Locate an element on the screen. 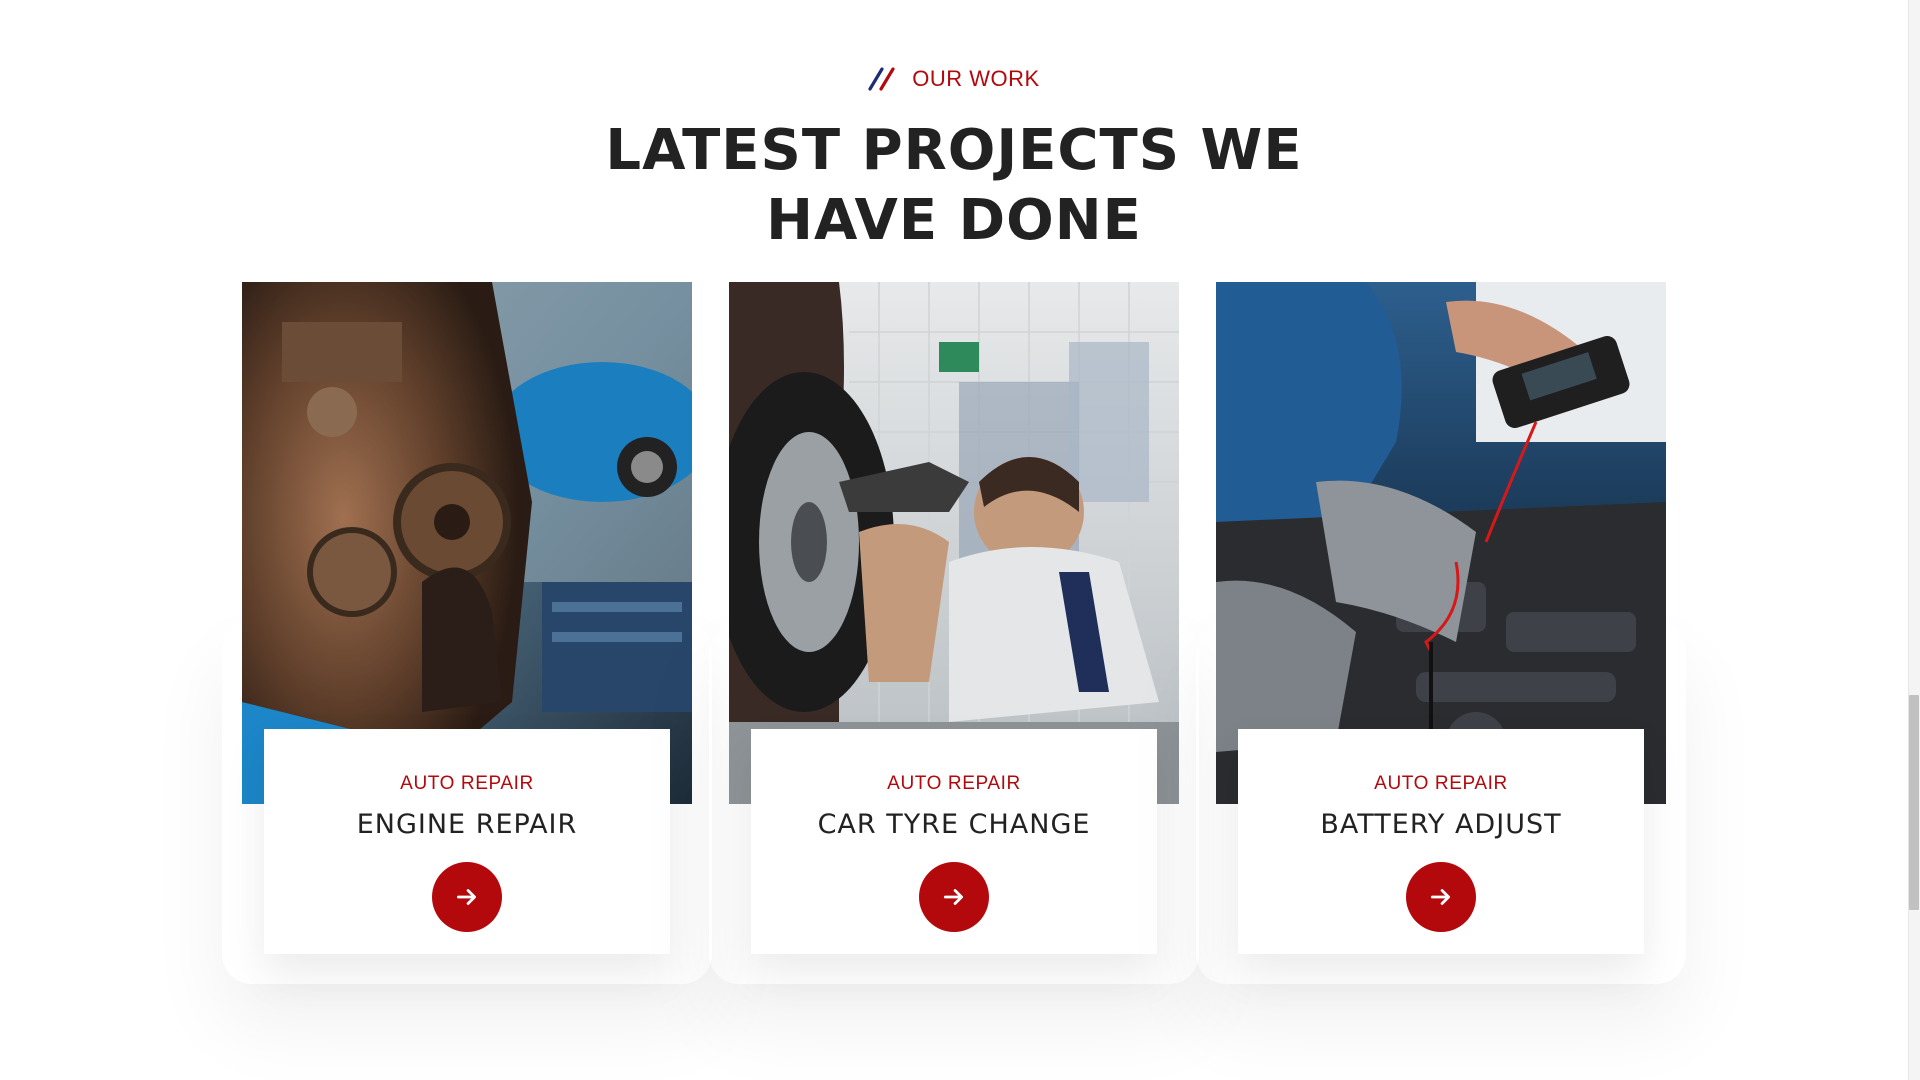 The width and height of the screenshot is (1920, 1080). card-title: BATTERY ADJUST is located at coordinates (1441, 824).